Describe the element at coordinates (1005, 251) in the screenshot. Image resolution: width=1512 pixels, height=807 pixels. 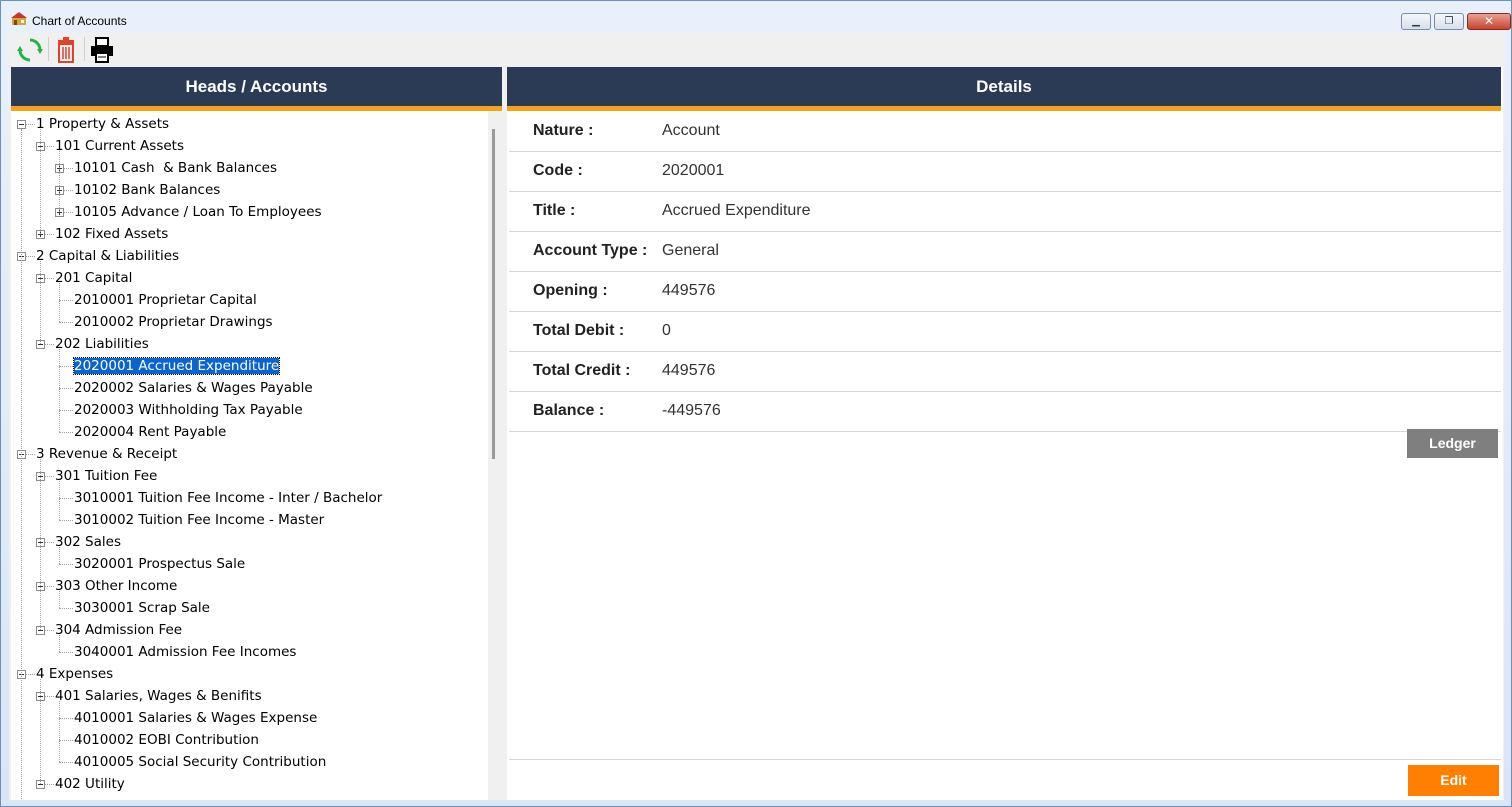
I see `detail-row: Account Type : General` at that location.